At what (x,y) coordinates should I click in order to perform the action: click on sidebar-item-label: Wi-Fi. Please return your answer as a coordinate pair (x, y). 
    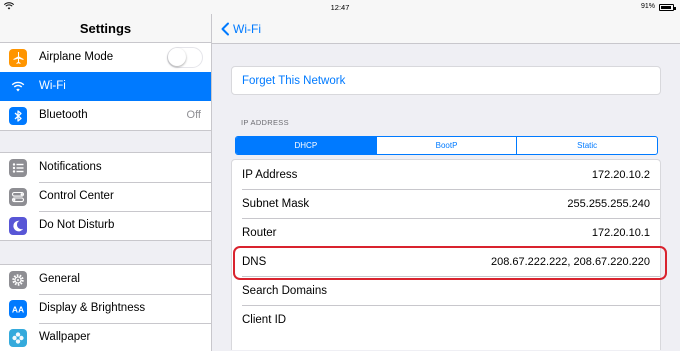
    Looking at the image, I should click on (52, 86).